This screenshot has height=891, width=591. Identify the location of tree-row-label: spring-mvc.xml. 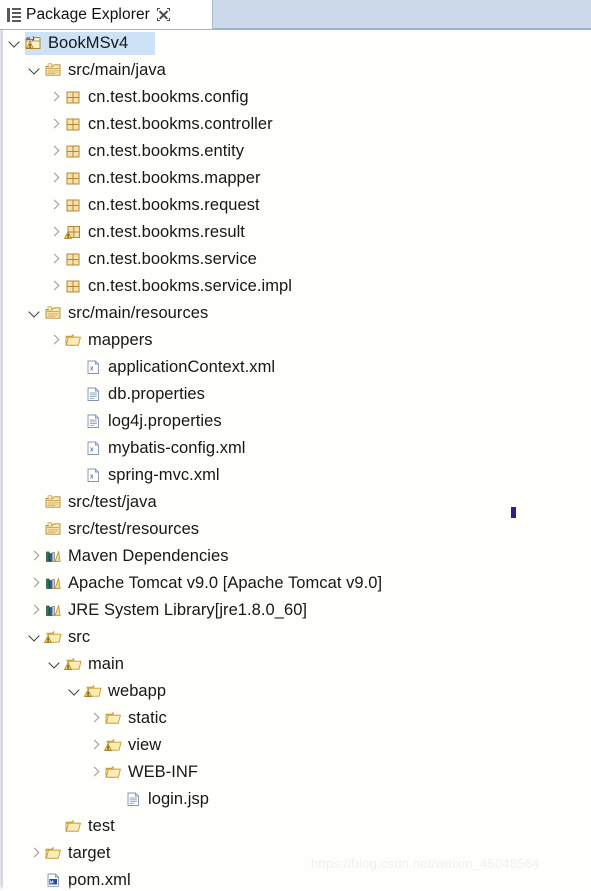
(164, 475).